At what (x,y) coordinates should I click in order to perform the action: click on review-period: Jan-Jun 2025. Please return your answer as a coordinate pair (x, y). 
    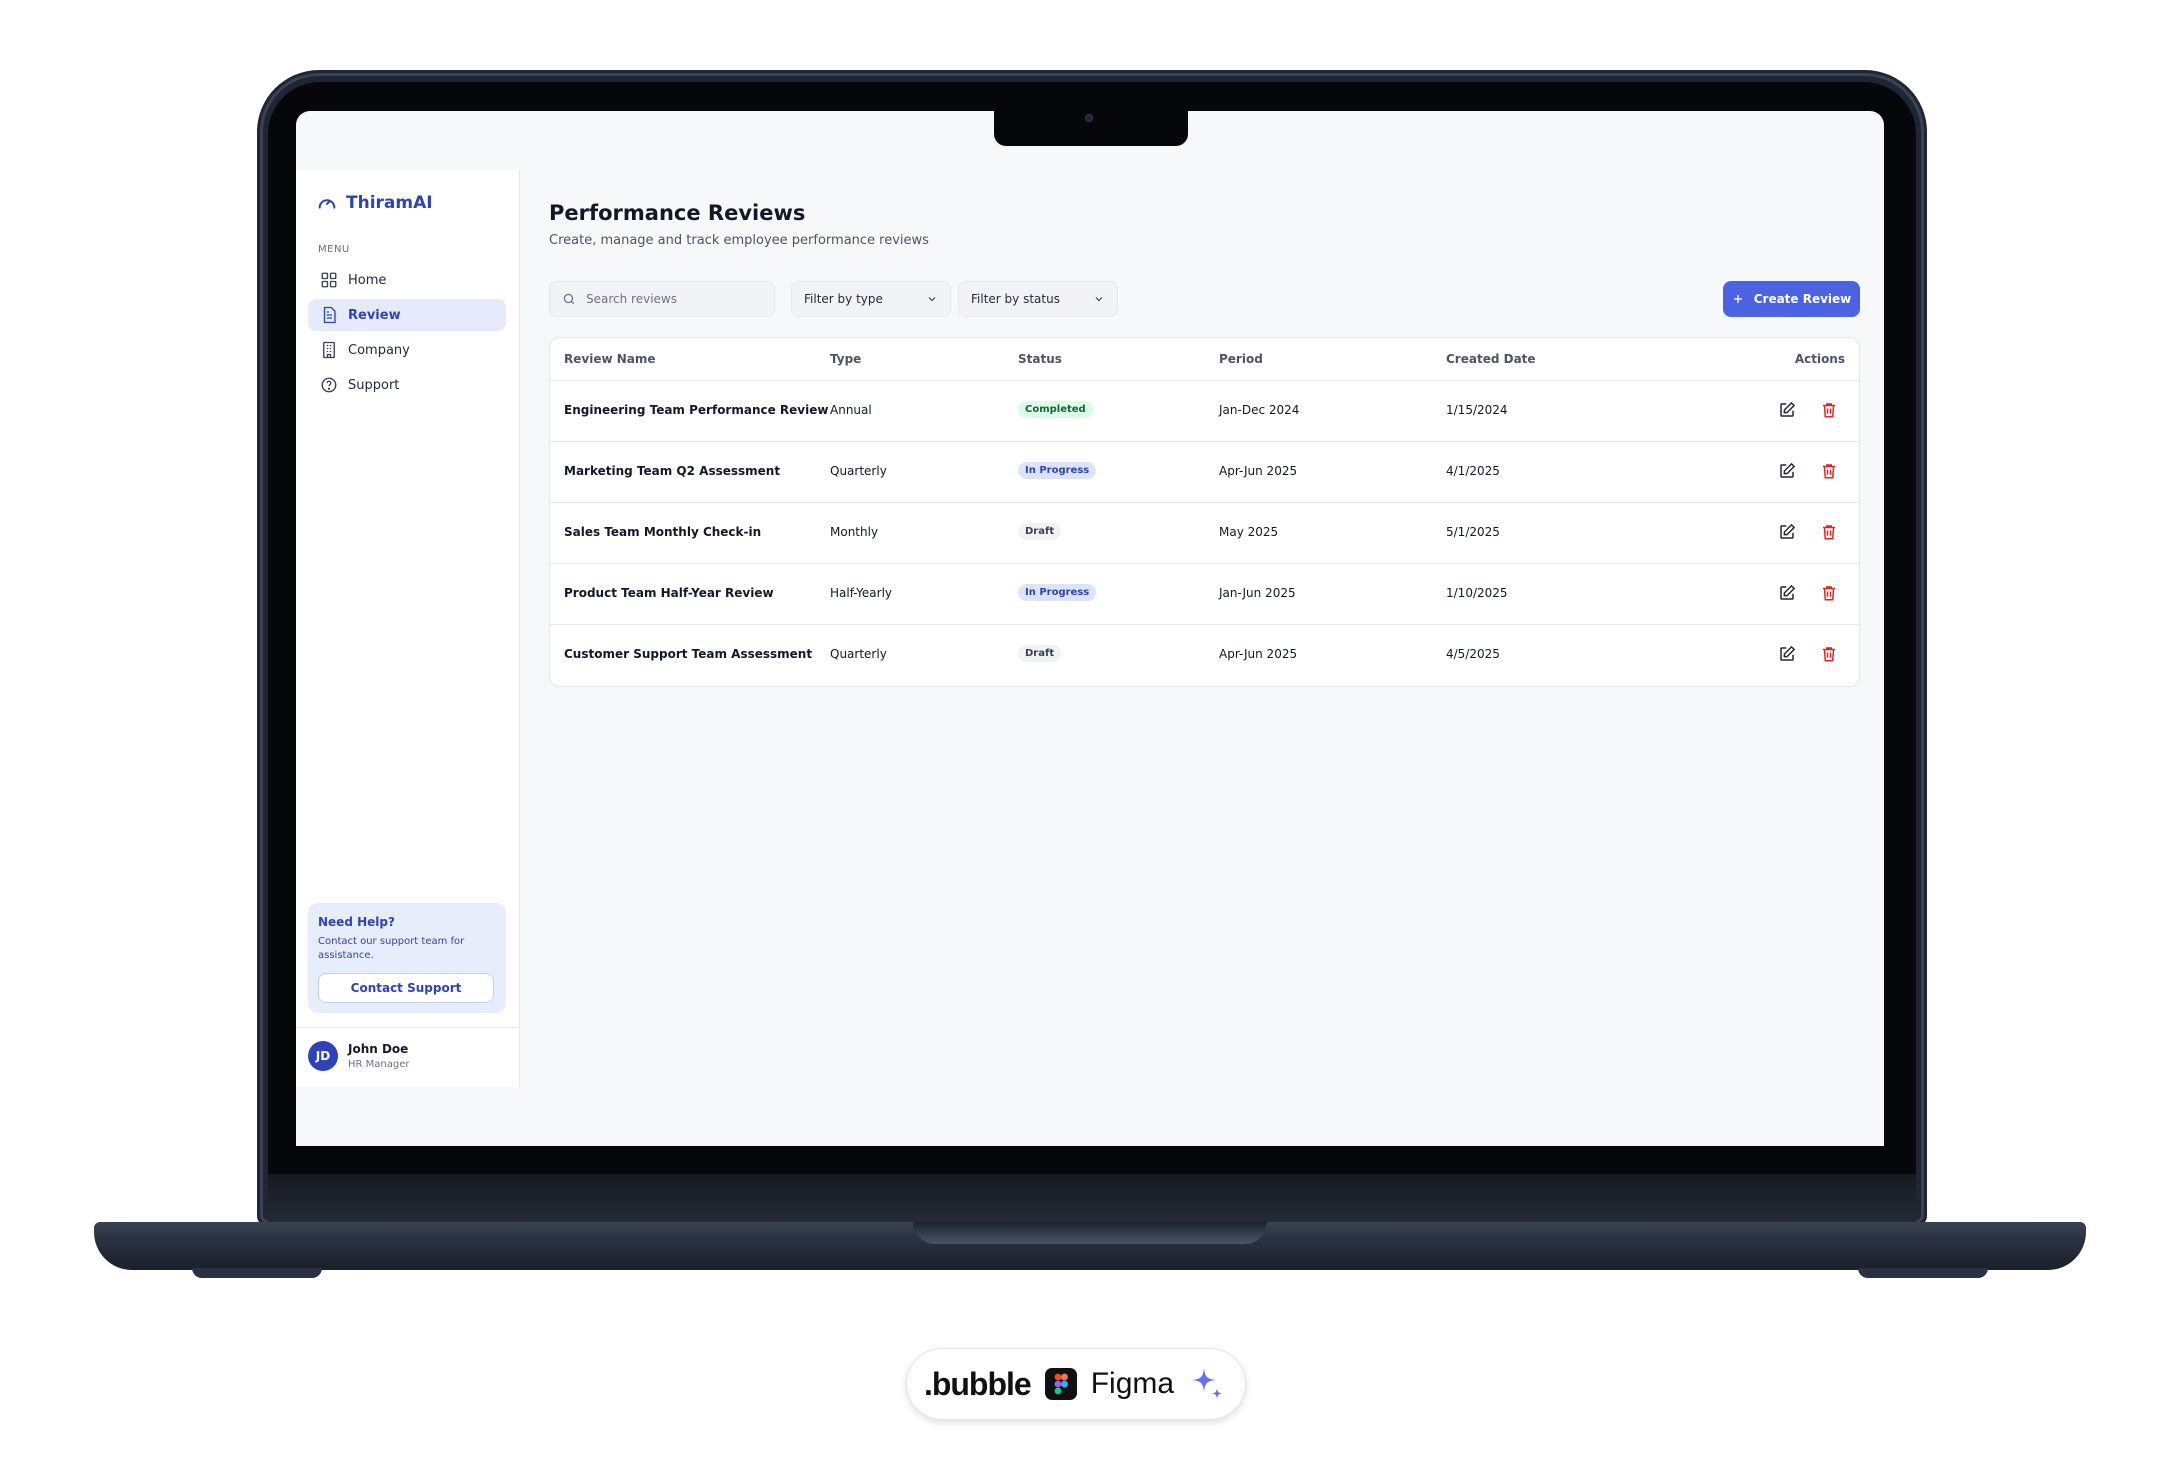
    Looking at the image, I should click on (1257, 593).